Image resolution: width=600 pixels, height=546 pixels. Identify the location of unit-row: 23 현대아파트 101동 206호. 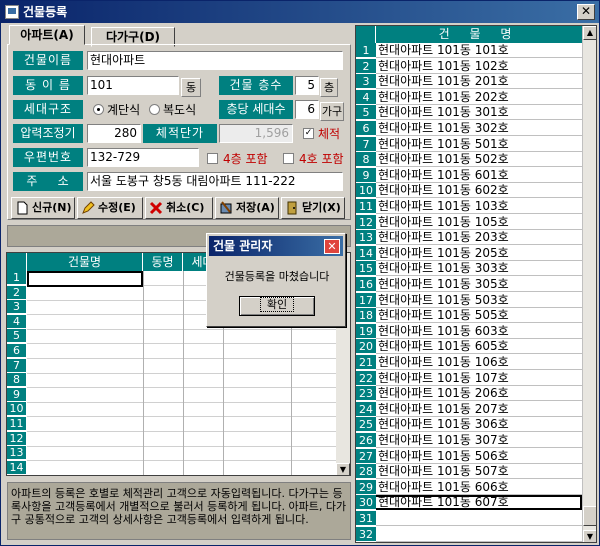
(469, 394).